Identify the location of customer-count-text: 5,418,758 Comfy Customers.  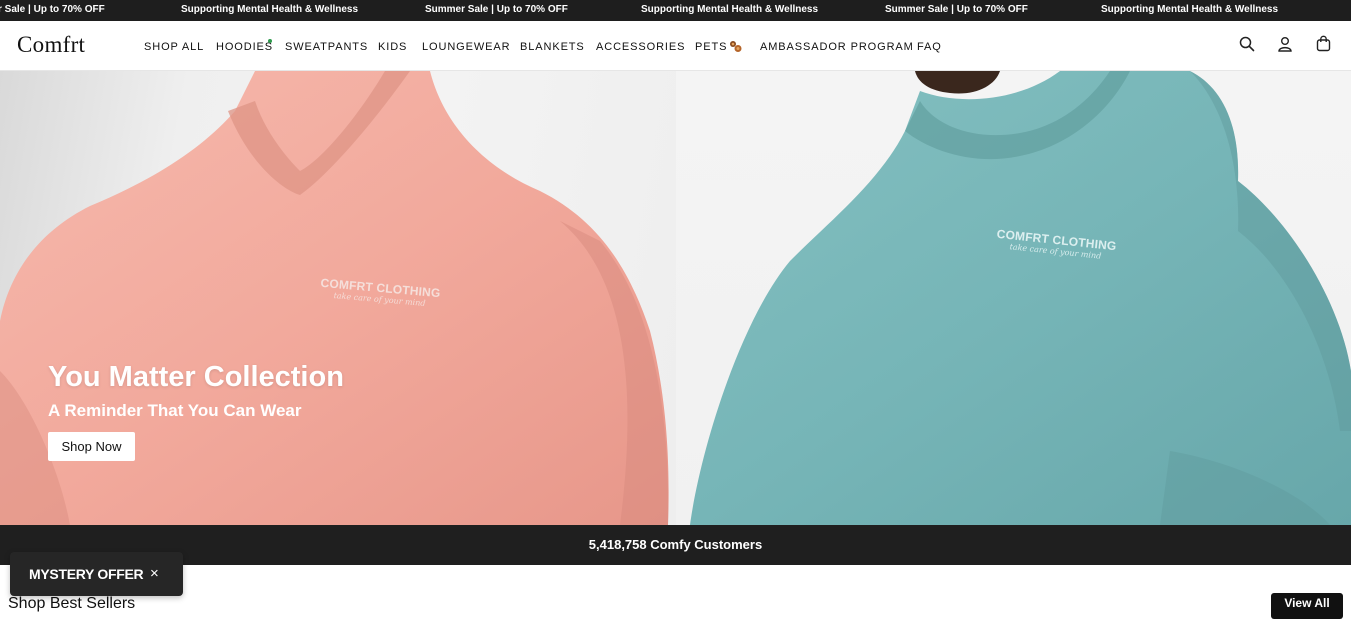
(675, 544).